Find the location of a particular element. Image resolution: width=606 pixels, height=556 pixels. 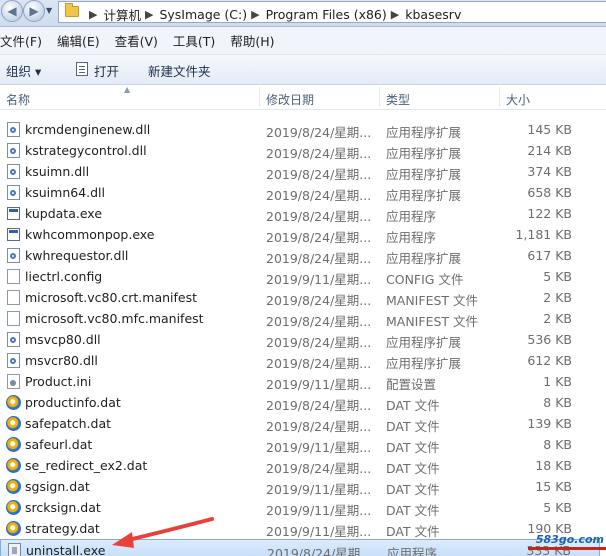

file-size: 122 KB is located at coordinates (549, 213).